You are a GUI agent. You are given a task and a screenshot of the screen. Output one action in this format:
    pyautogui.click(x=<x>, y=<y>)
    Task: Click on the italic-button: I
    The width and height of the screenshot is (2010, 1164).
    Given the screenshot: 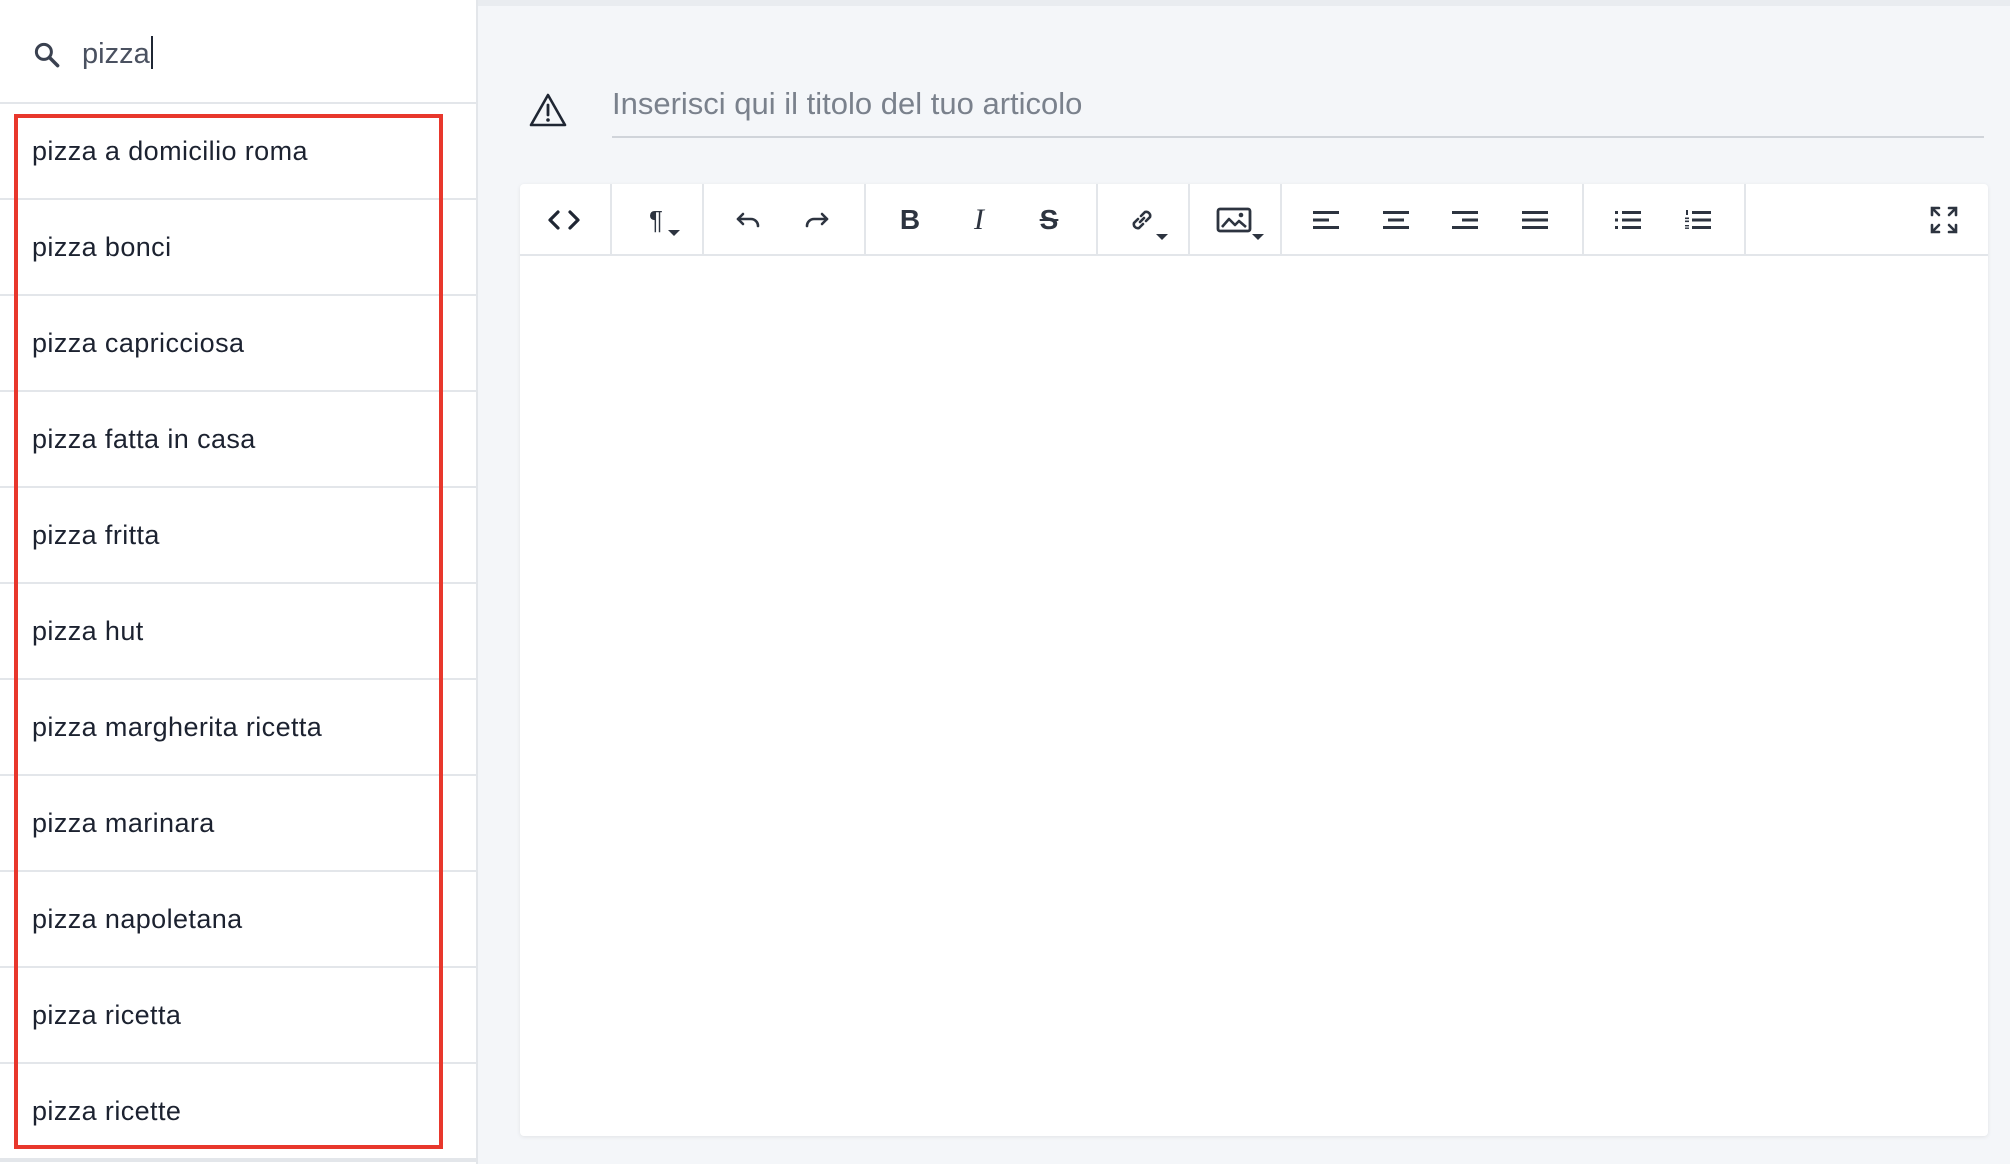 What is the action you would take?
    pyautogui.click(x=979, y=220)
    